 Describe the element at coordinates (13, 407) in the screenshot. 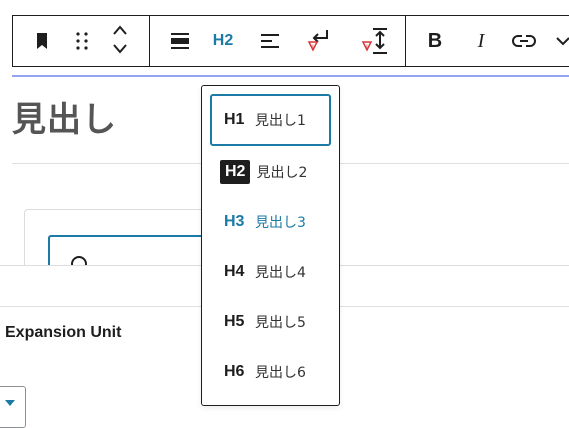

I see `panel-select` at that location.